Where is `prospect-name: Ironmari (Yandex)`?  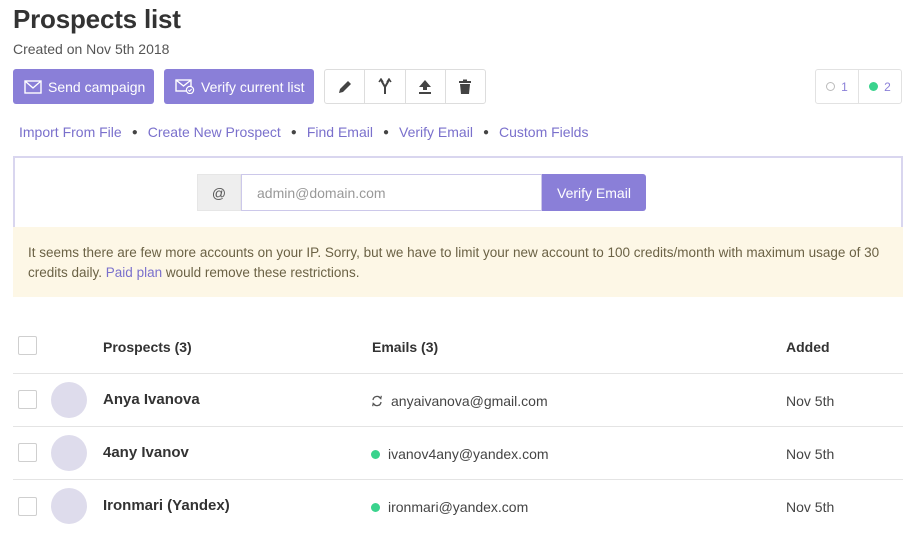 prospect-name: Ironmari (Yandex) is located at coordinates (166, 505).